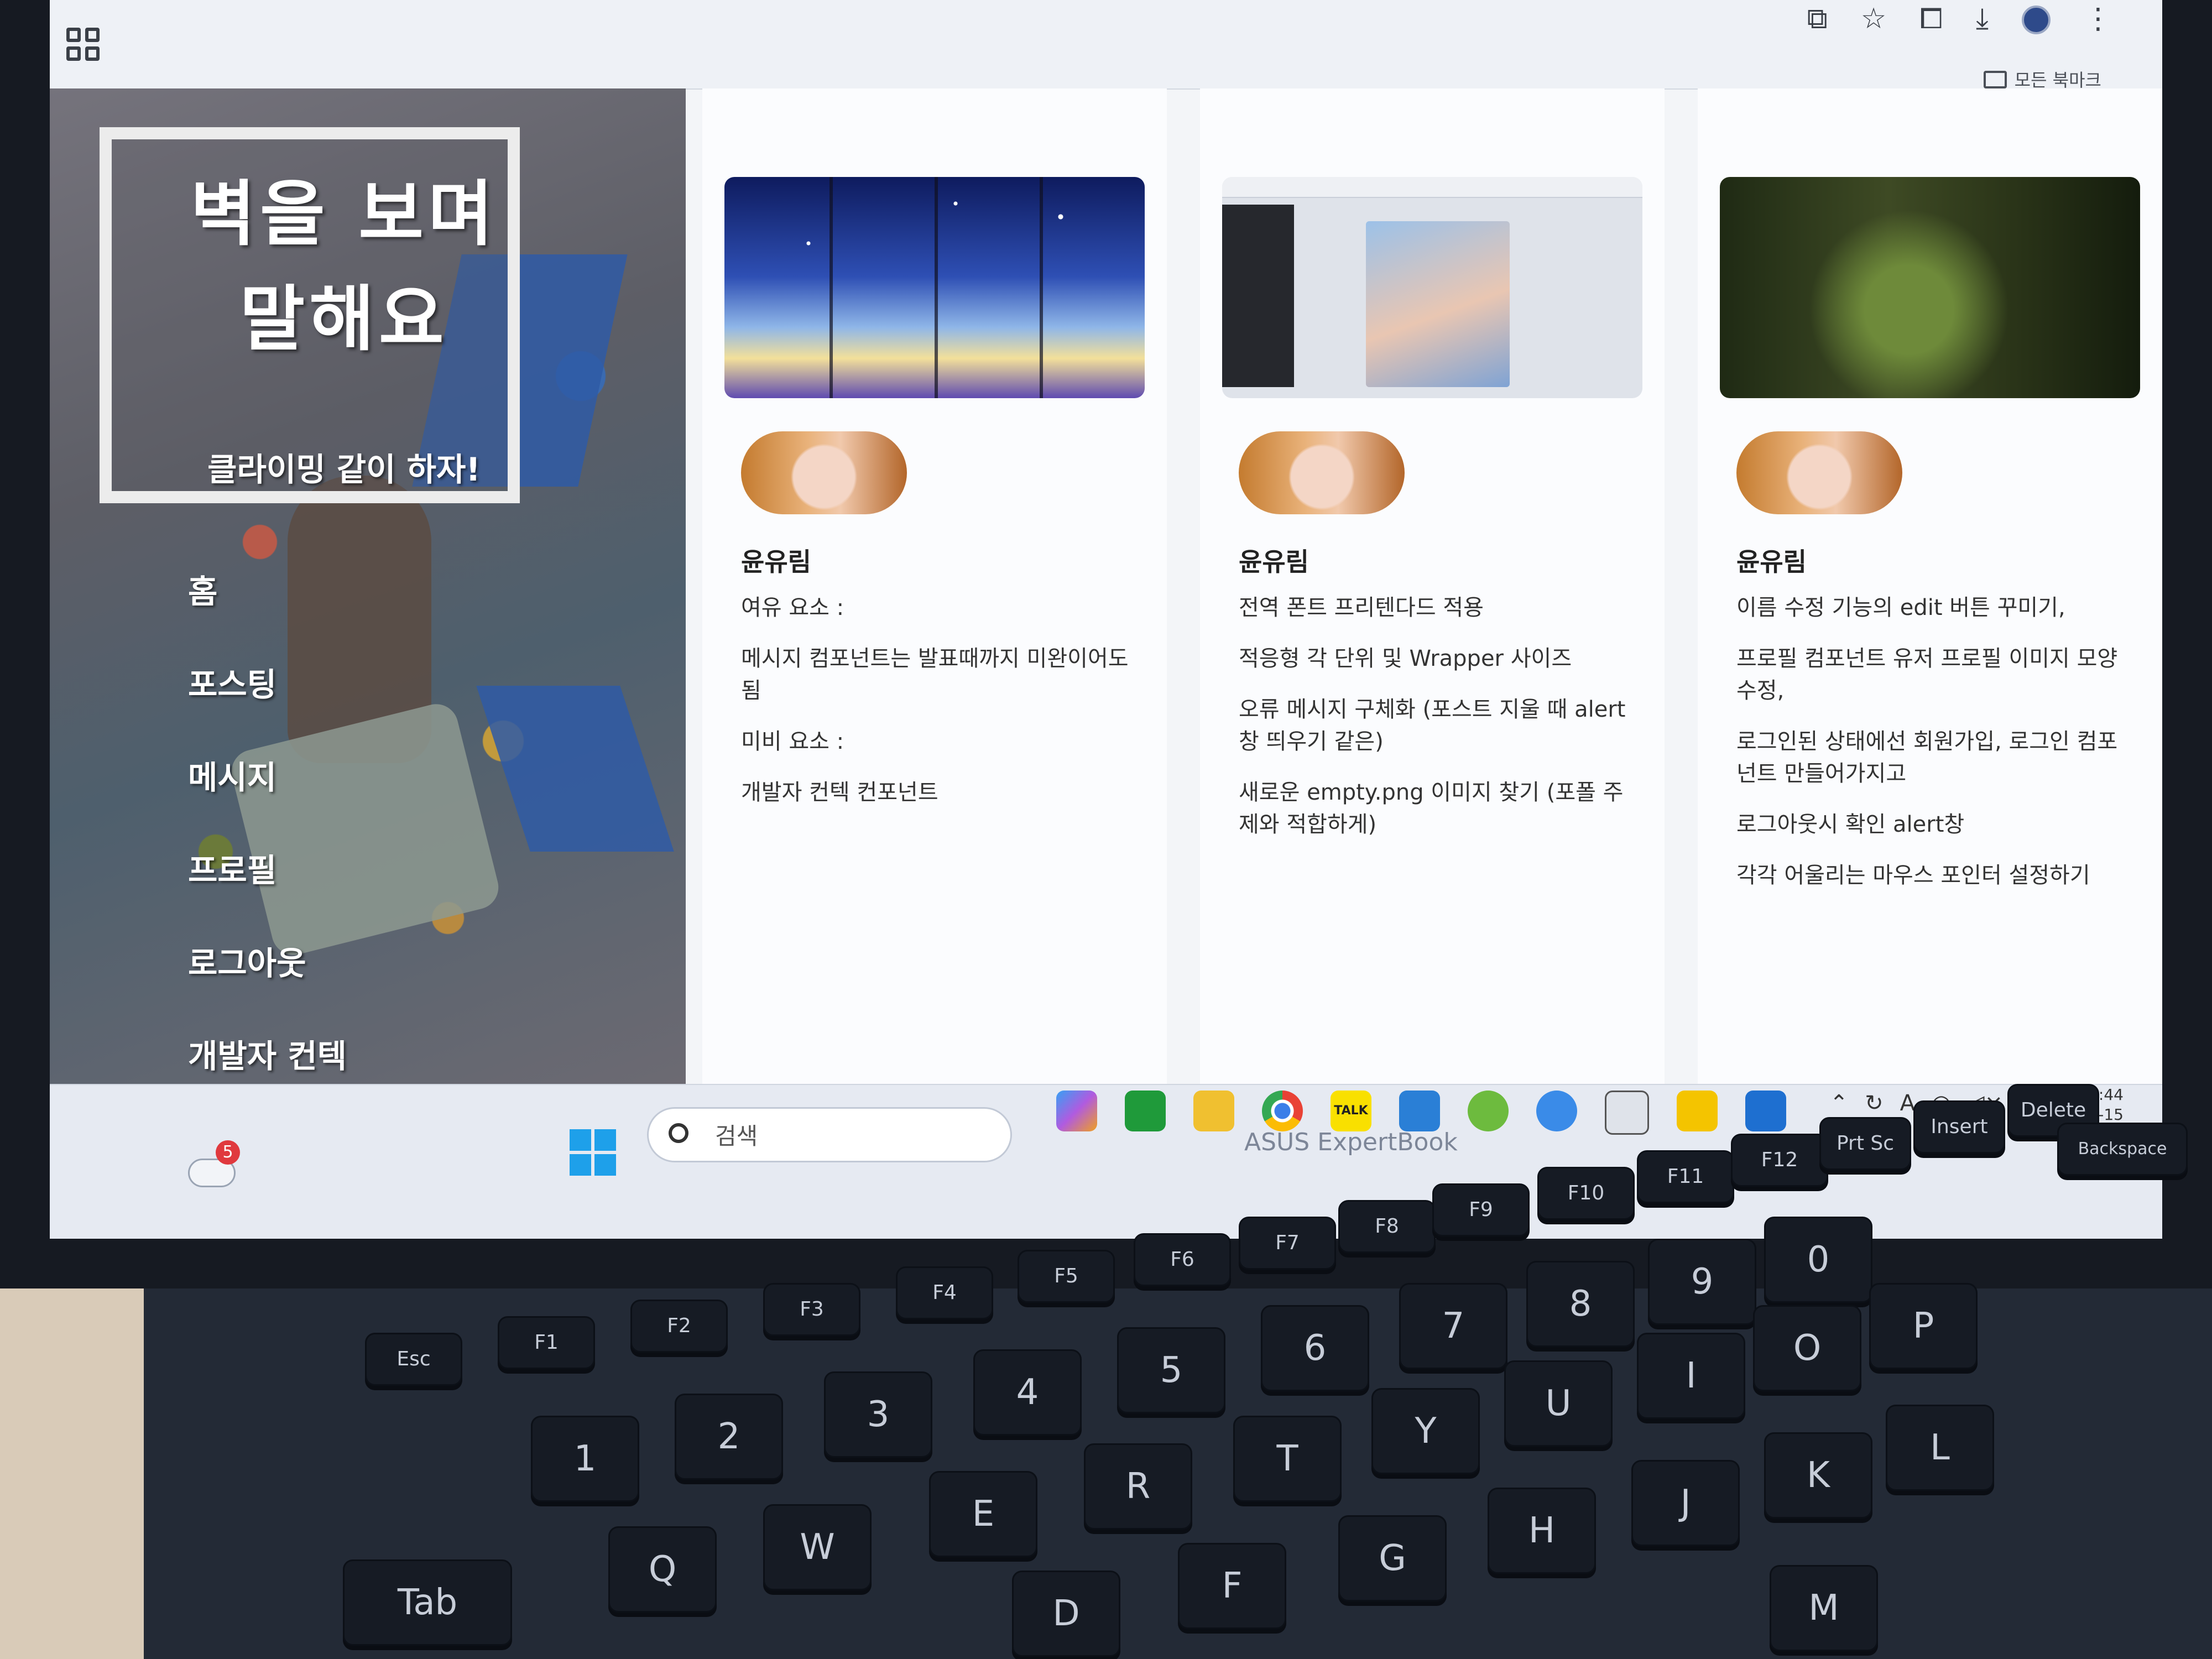 The image size is (2212, 1659). Describe the element at coordinates (1393, 1558) in the screenshot. I see `key-g: G` at that location.